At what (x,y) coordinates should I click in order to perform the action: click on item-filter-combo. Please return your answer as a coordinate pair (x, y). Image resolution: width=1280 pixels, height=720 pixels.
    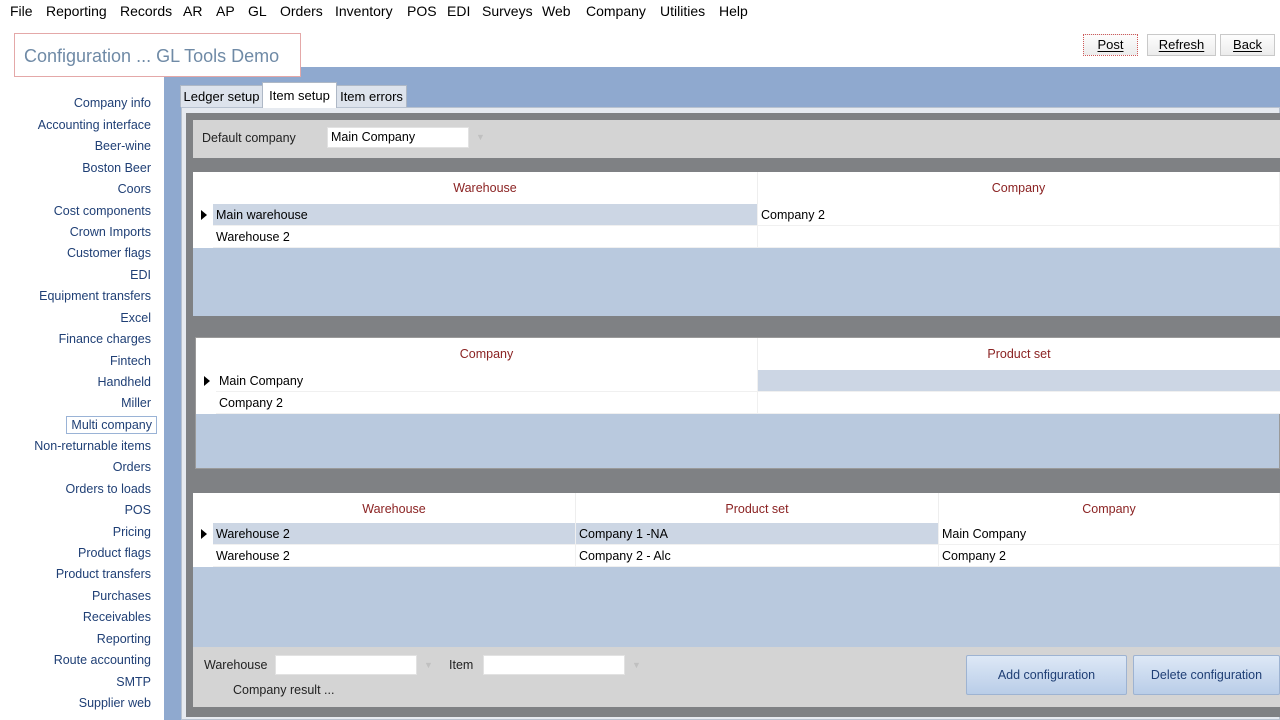
    Looking at the image, I should click on (554, 665).